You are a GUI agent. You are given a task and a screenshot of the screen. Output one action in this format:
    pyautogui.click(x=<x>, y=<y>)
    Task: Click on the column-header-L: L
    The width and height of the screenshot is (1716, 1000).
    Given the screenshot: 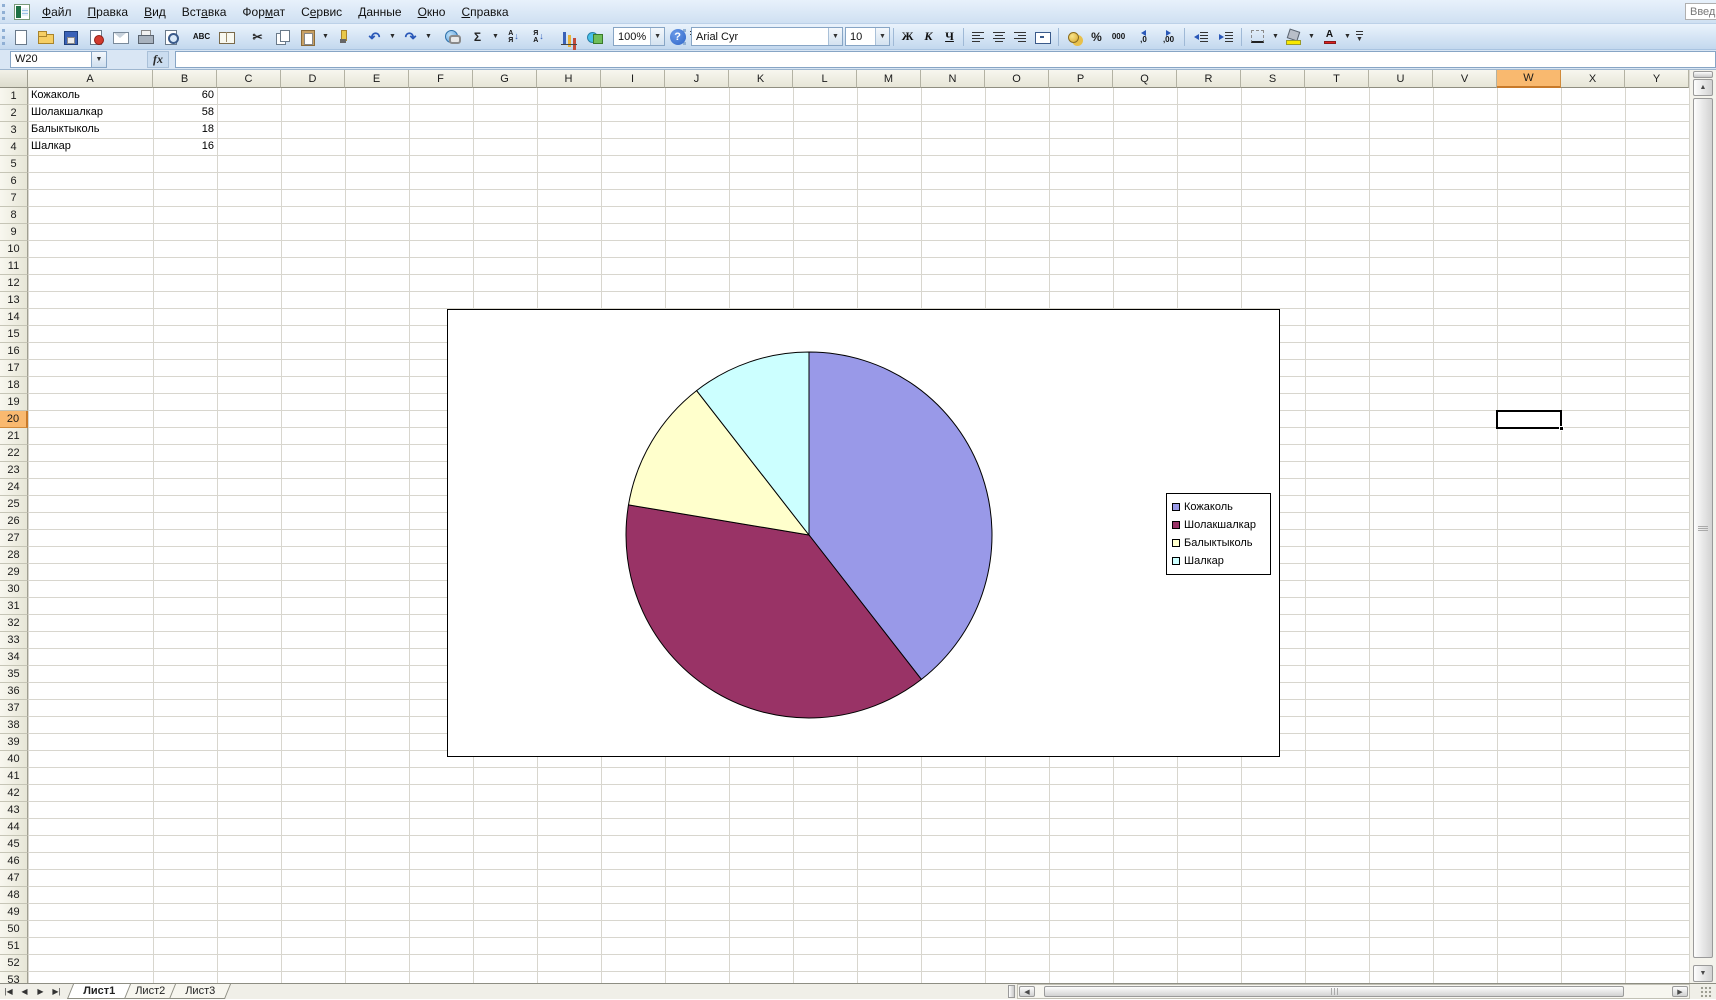 What is the action you would take?
    pyautogui.click(x=825, y=79)
    